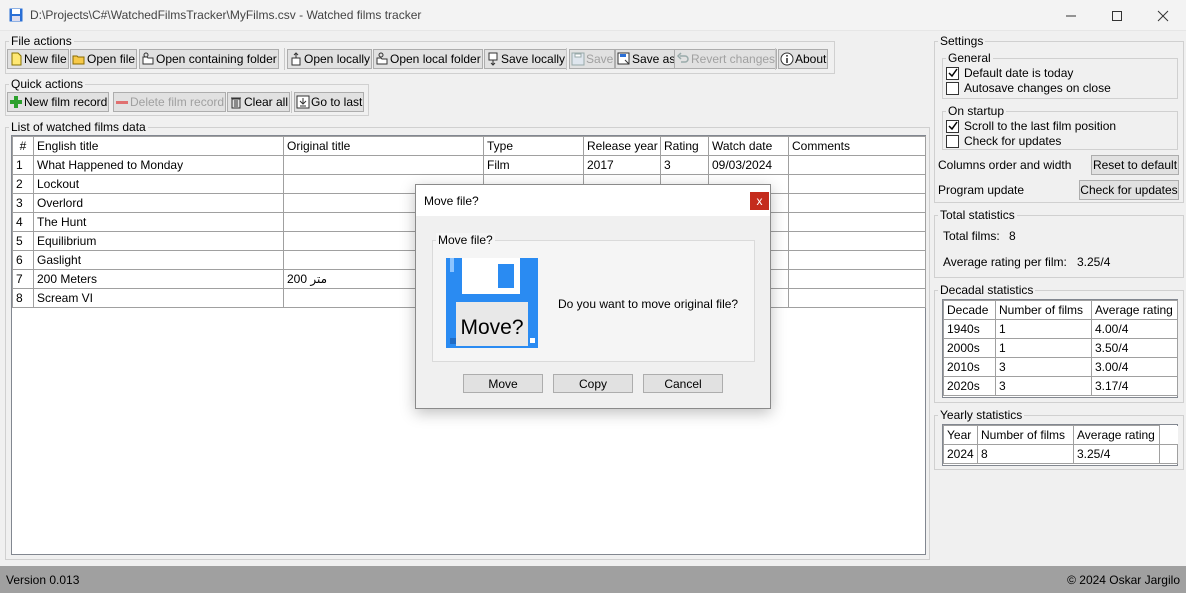 Image resolution: width=1186 pixels, height=593 pixels. I want to click on cell-english-title: Lockout, so click(158, 184).